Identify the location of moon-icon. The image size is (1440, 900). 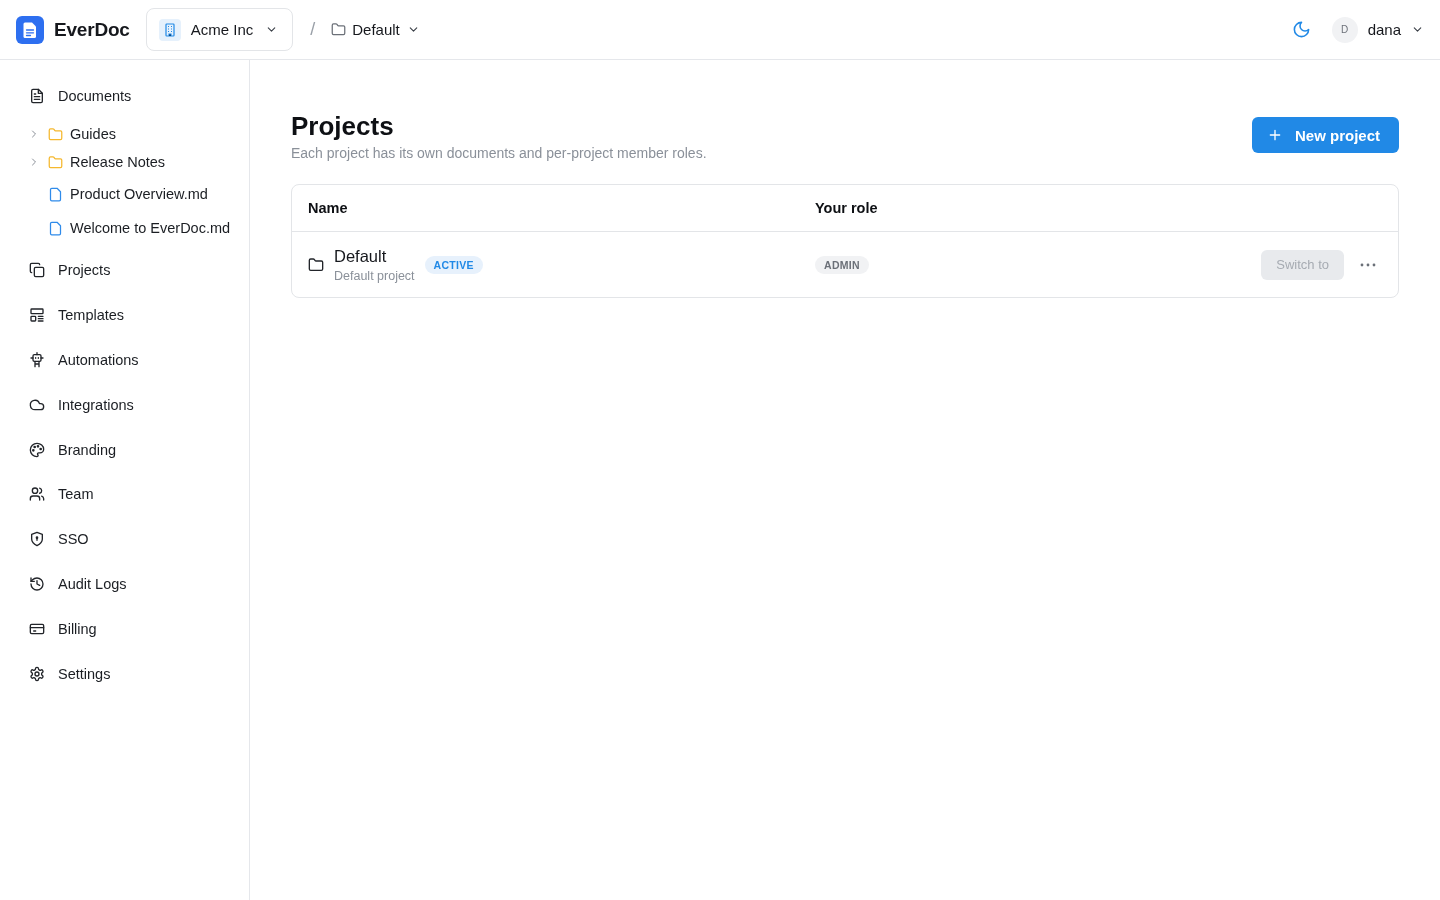
(1301, 29).